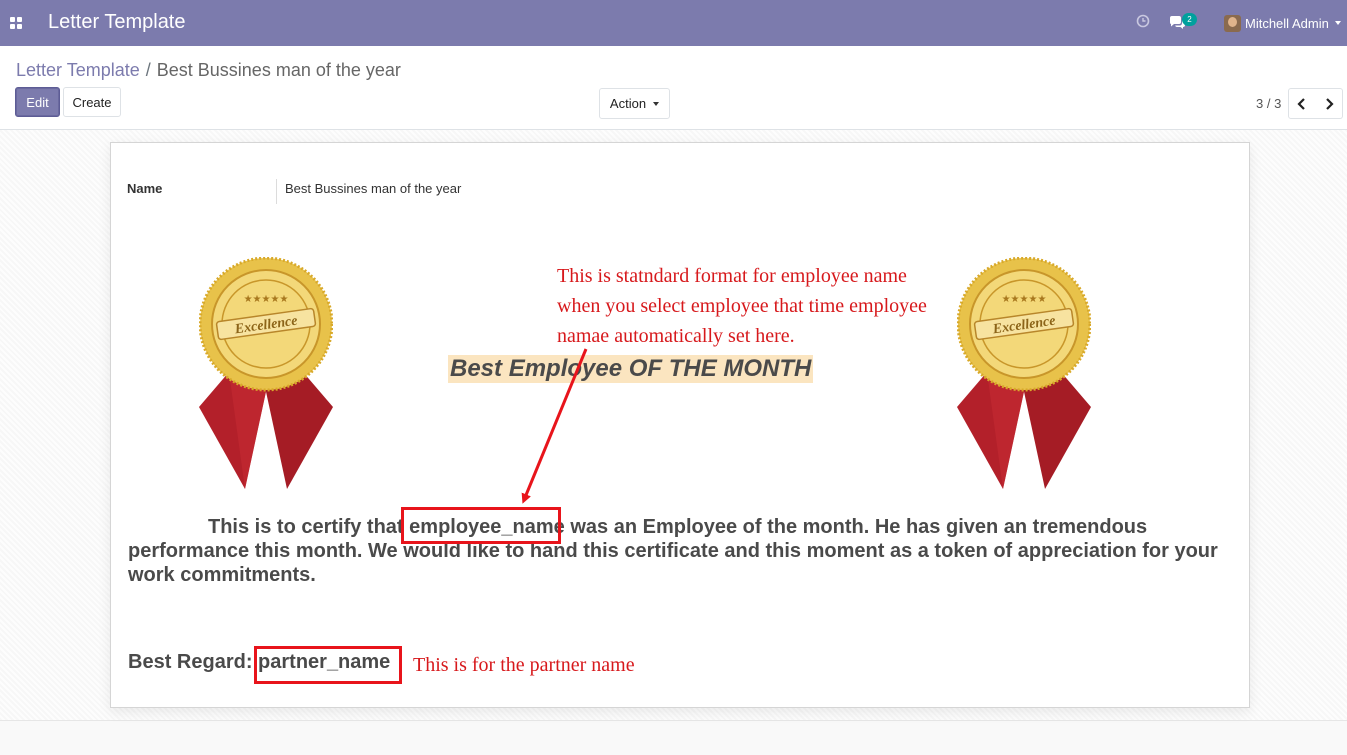 The width and height of the screenshot is (1347, 755). What do you see at coordinates (276, 191) in the screenshot?
I see `field-divider` at bounding box center [276, 191].